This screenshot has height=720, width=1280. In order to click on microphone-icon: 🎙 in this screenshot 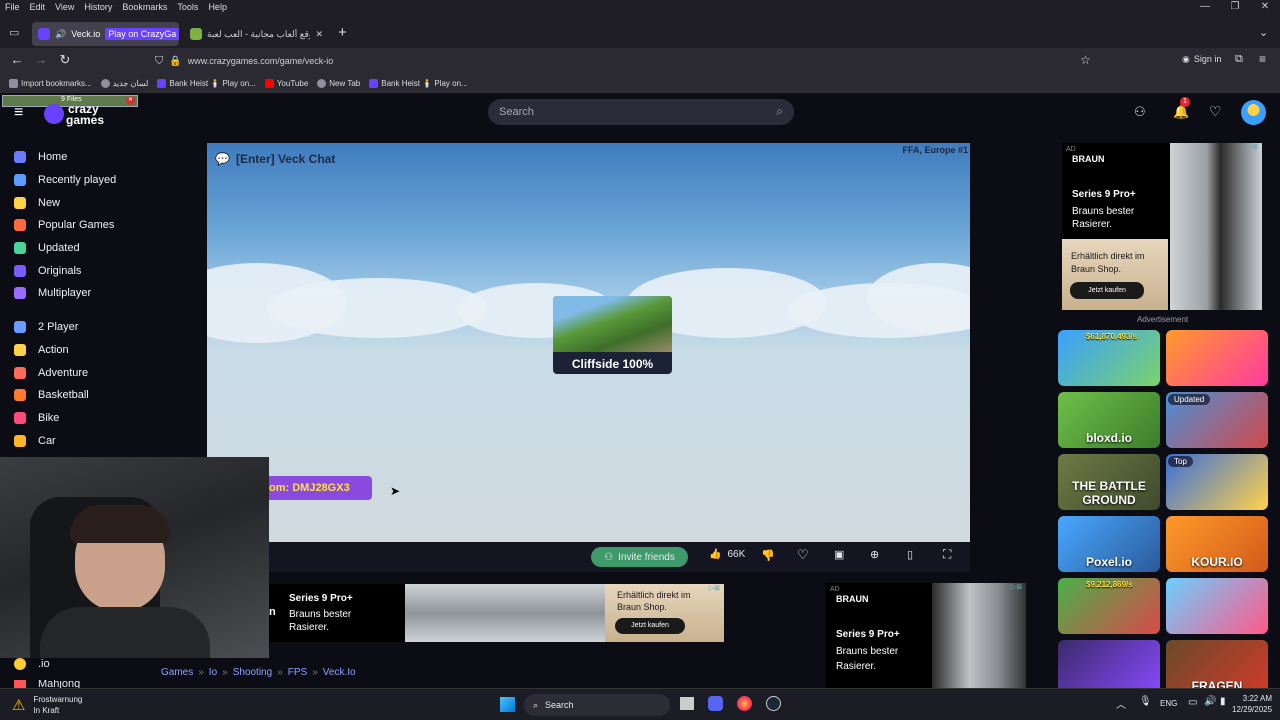, I will do `click(1145, 701)`.